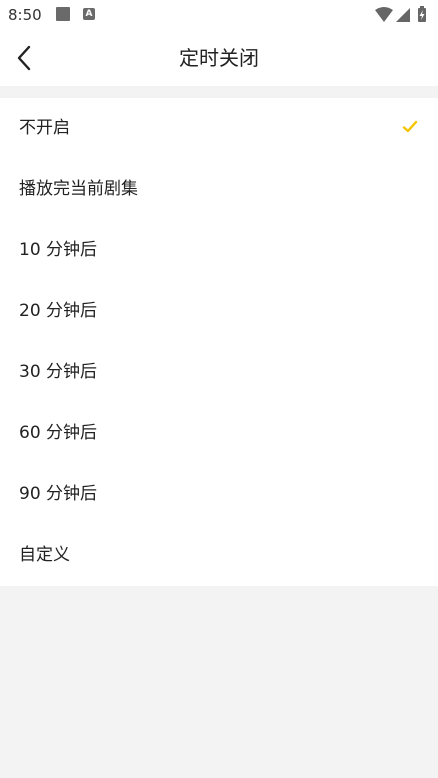  What do you see at coordinates (422, 14) in the screenshot?
I see `battery-charging-icon` at bounding box center [422, 14].